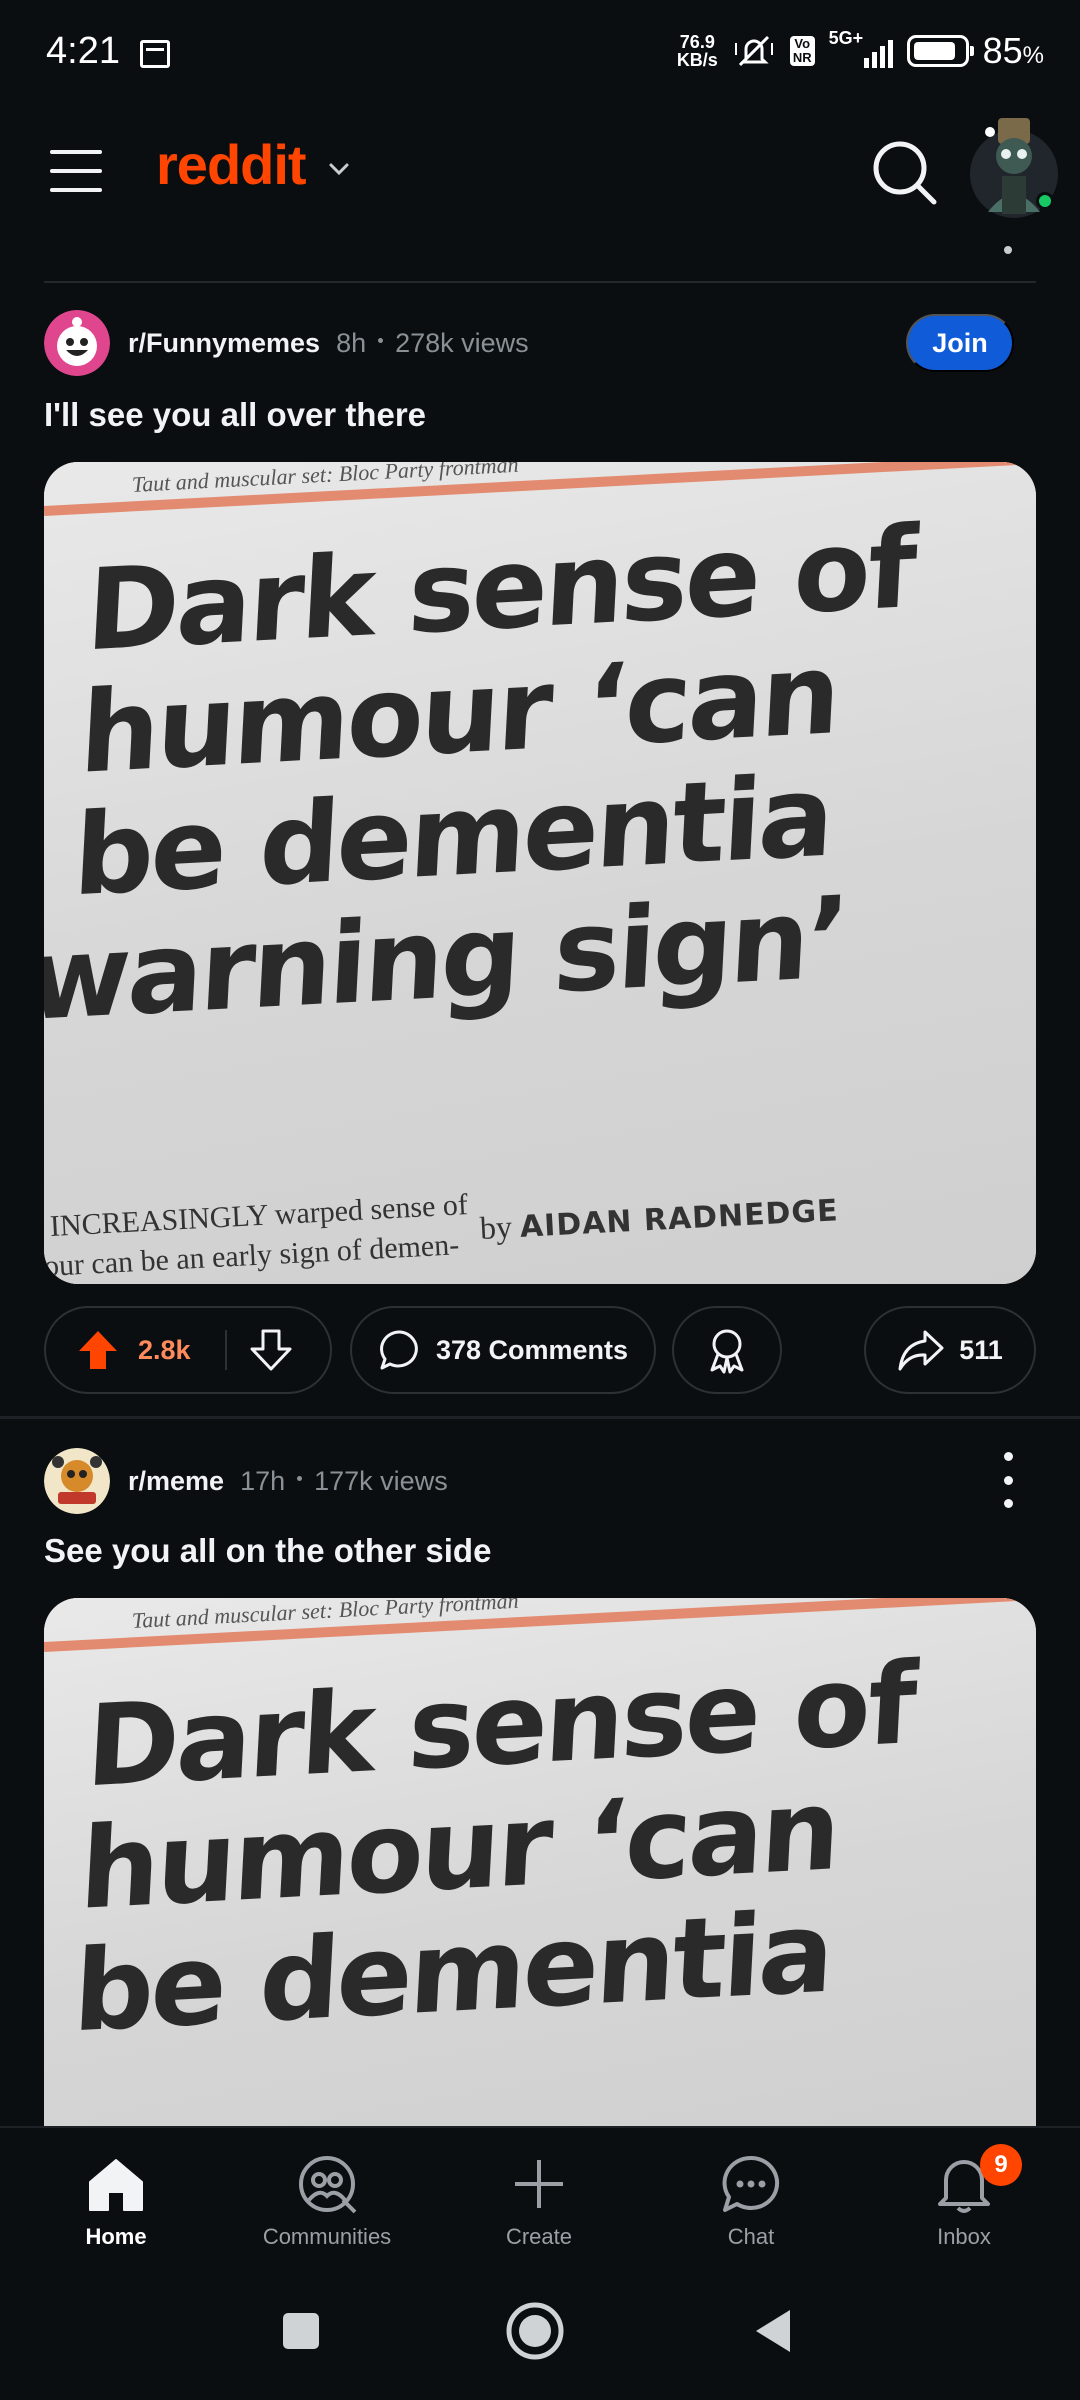 The width and height of the screenshot is (1080, 2400). I want to click on nav-chat: Chat, so click(751, 2199).